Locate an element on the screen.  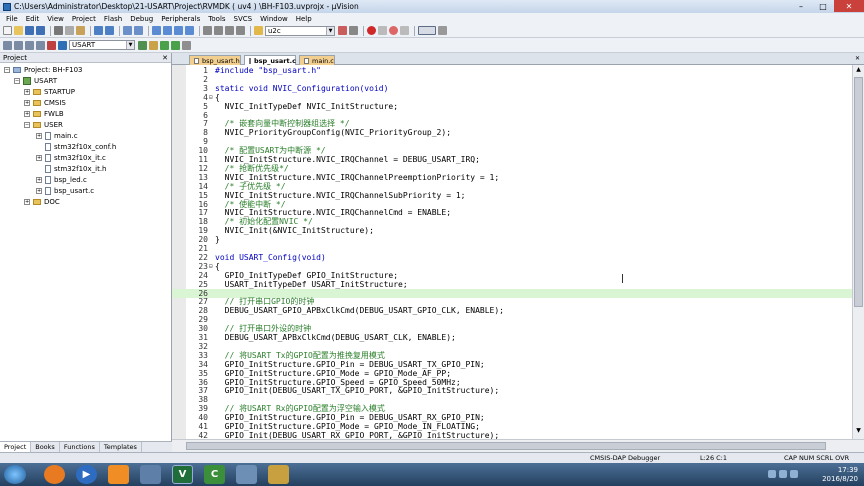
tree-item-file: + bsp_led.c is located at coordinates (61, 180).